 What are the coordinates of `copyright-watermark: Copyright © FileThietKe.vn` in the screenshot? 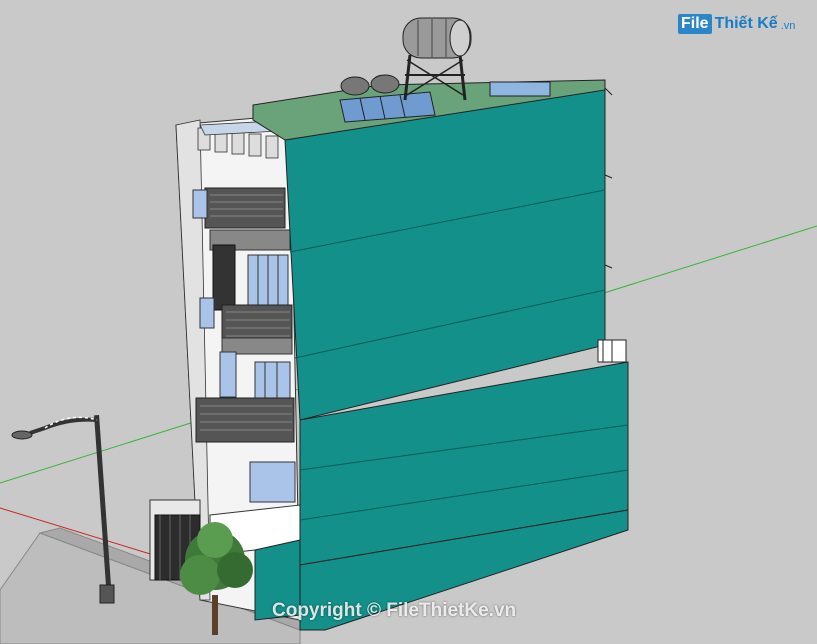 It's located at (394, 610).